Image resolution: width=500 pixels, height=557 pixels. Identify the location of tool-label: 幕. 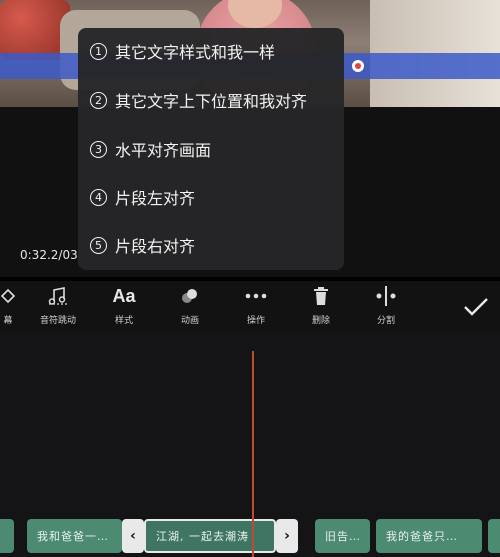
(8, 321).